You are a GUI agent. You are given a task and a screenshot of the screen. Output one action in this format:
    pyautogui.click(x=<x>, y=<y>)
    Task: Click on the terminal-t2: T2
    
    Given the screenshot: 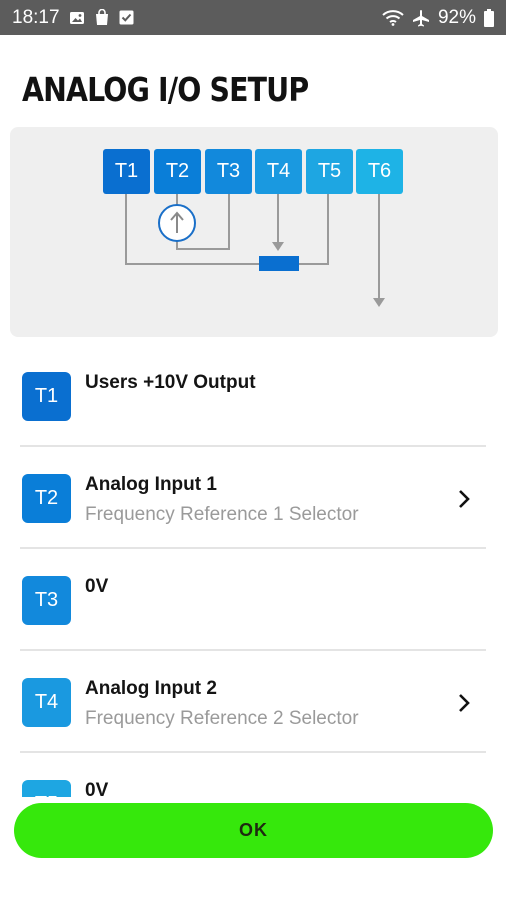 What is the action you would take?
    pyautogui.click(x=177, y=171)
    